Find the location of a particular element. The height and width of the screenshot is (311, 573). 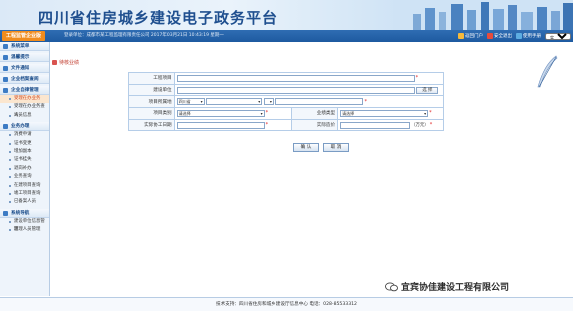

sidebar-item-supervisor-management: 监理人员管理 is located at coordinates (24, 230).